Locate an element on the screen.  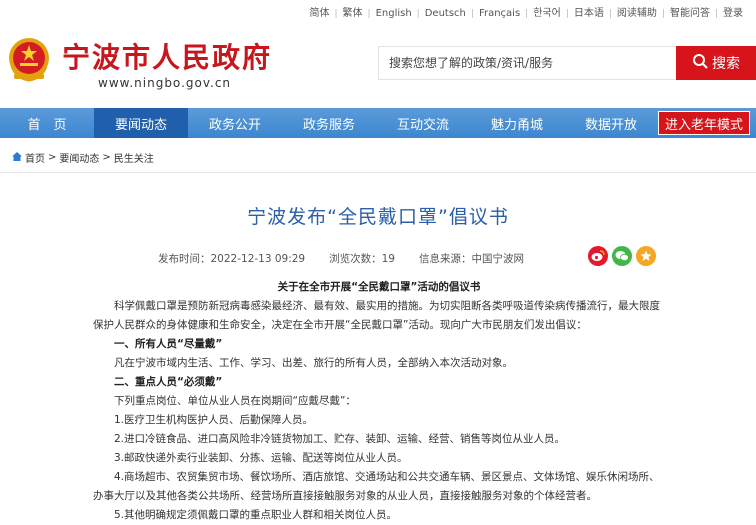
search-box is located at coordinates (528, 63).